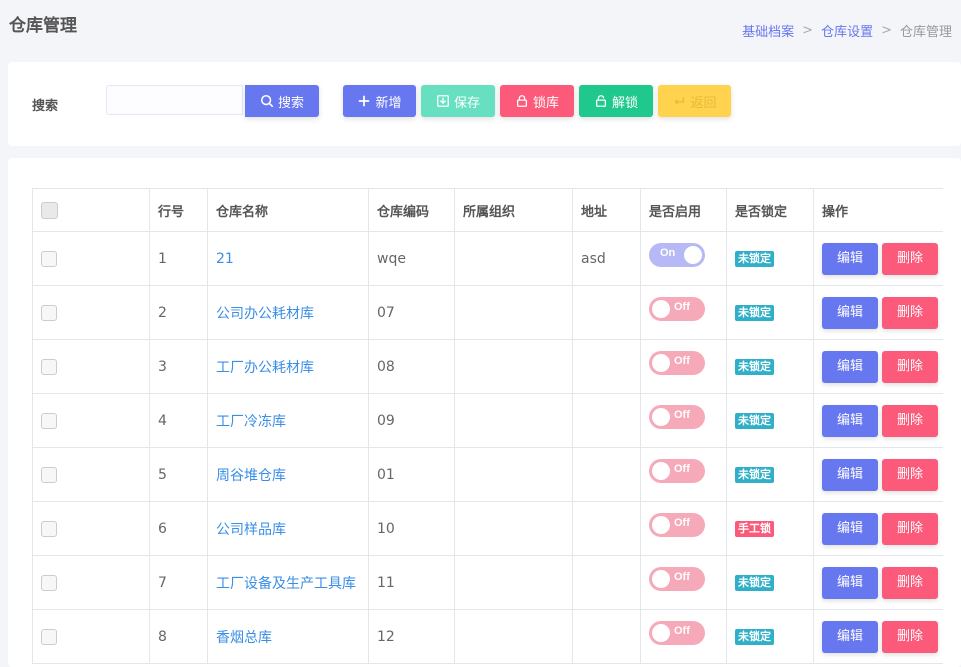 Image resolution: width=961 pixels, height=667 pixels. Describe the element at coordinates (847, 30) in the screenshot. I see `breadcrumb-item-warehouse-settings: 仓库设置` at that location.